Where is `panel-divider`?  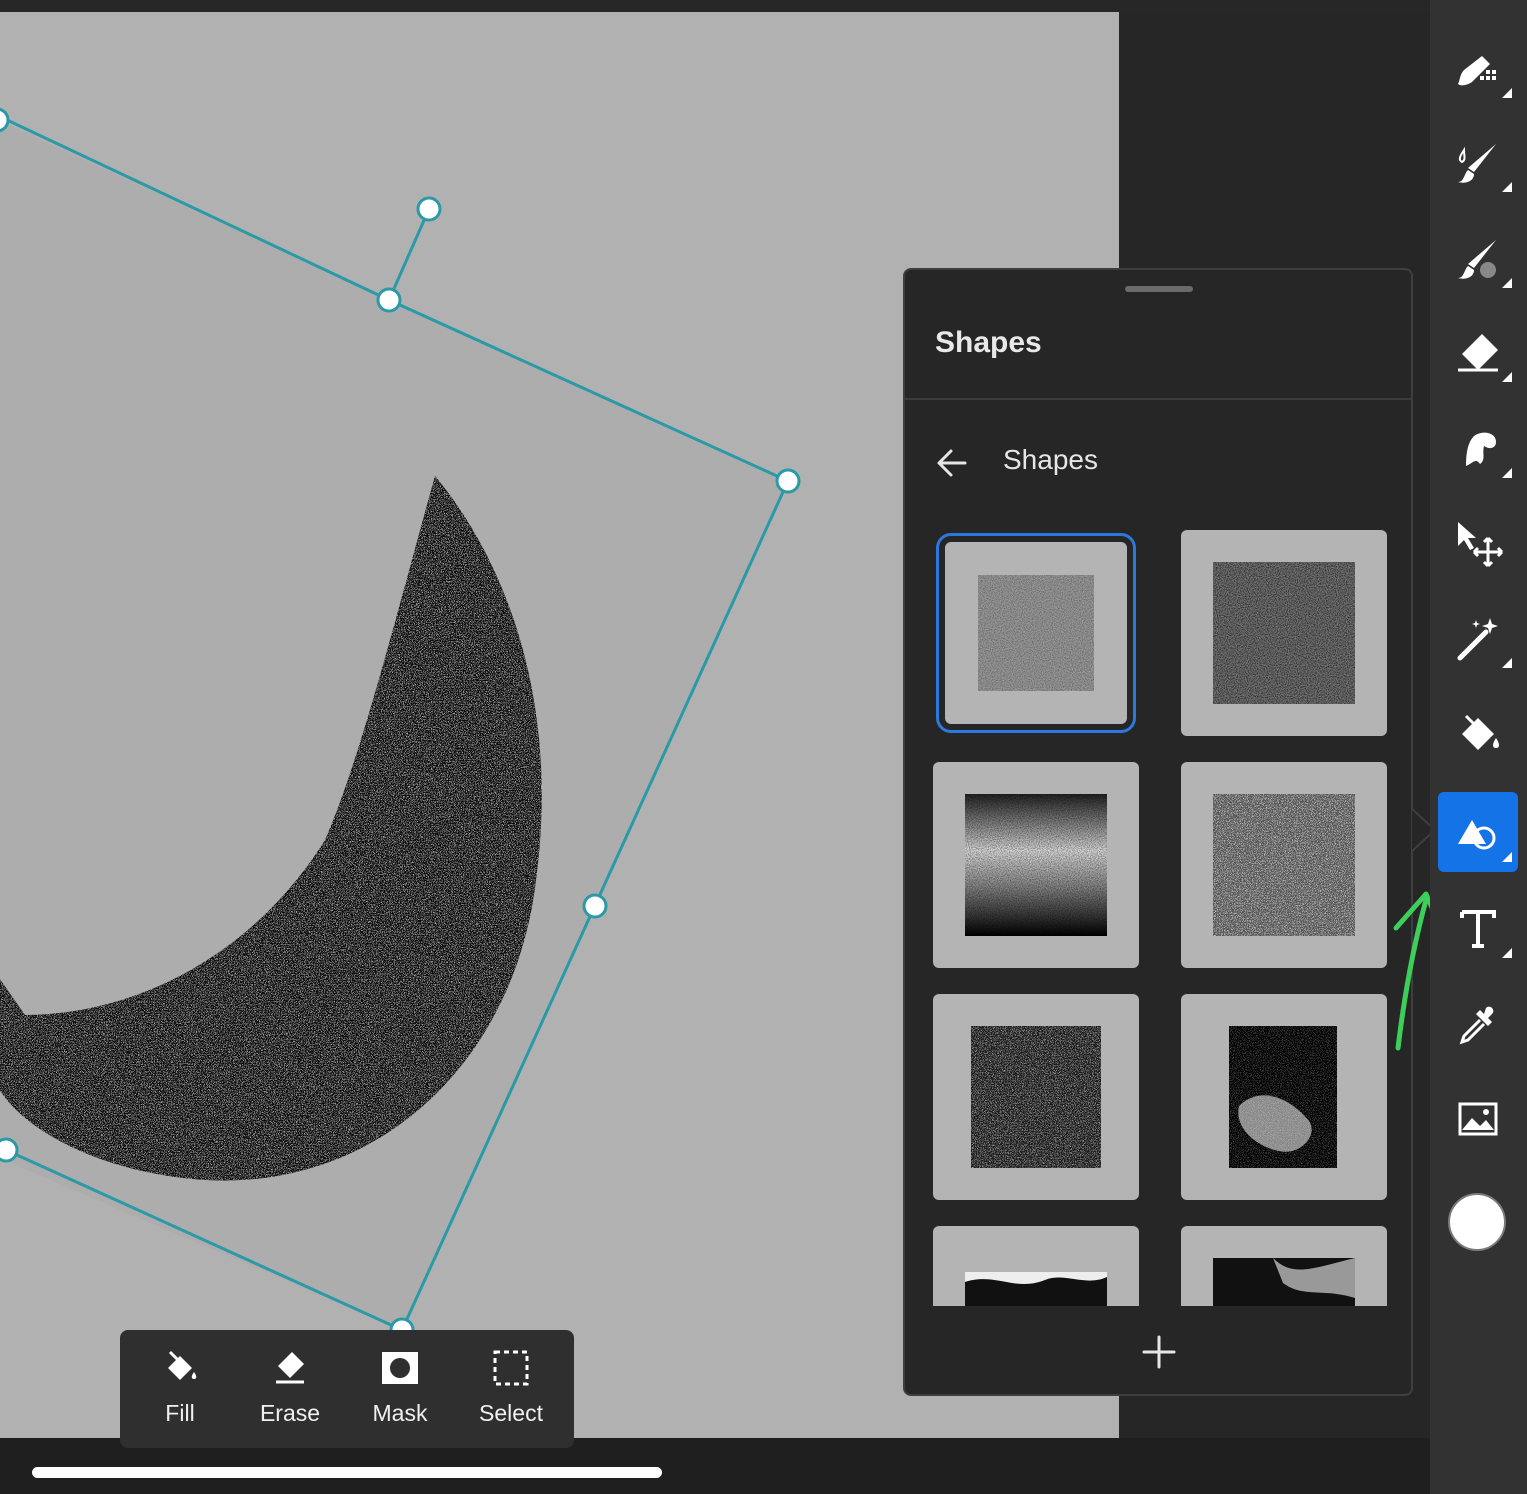
panel-divider is located at coordinates (1158, 399).